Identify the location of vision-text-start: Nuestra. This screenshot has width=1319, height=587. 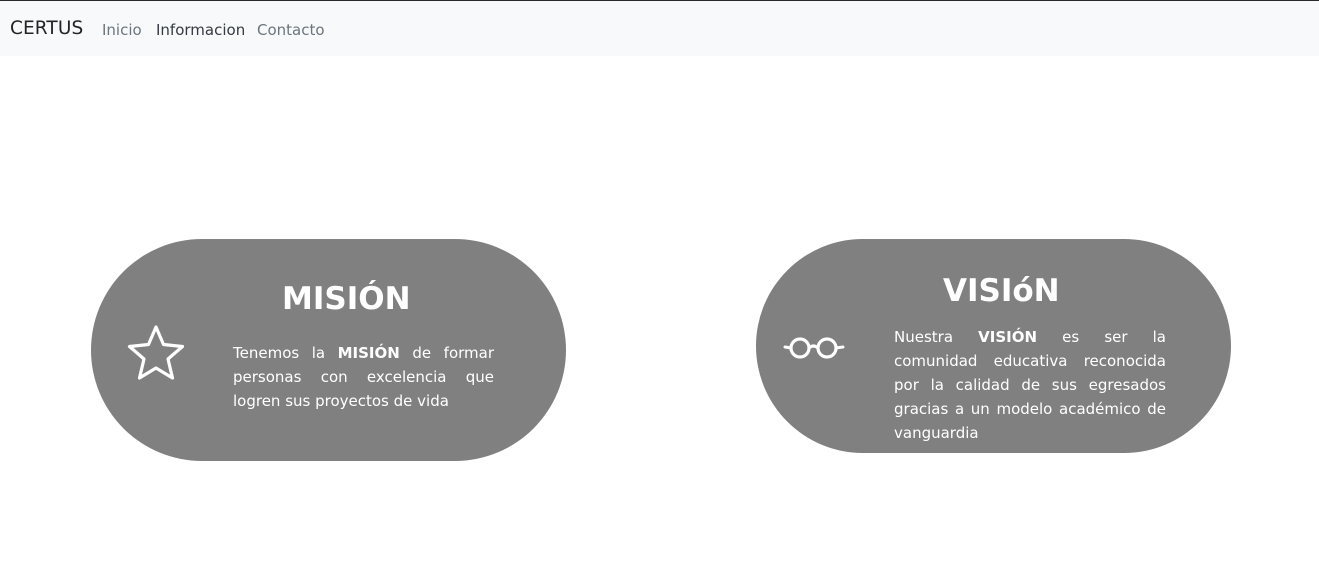
(936, 337).